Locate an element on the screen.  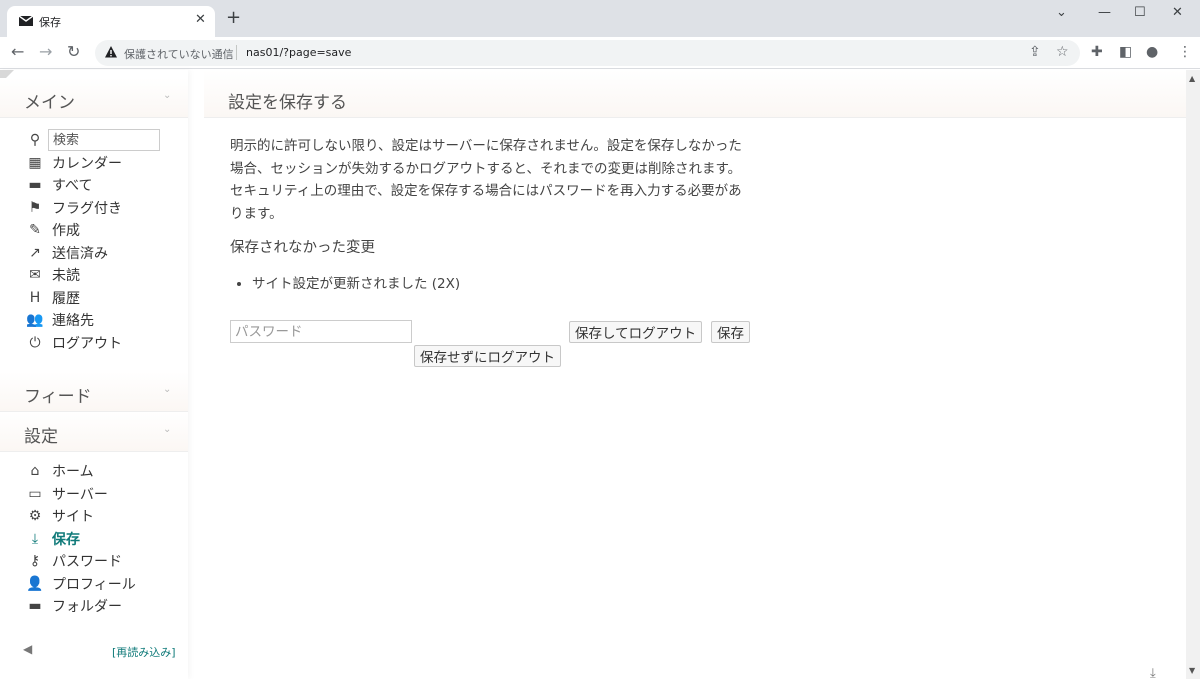
address-bar: 保護されていない通信 nas01/?page=save ⇪ ☆ is located at coordinates (587, 53).